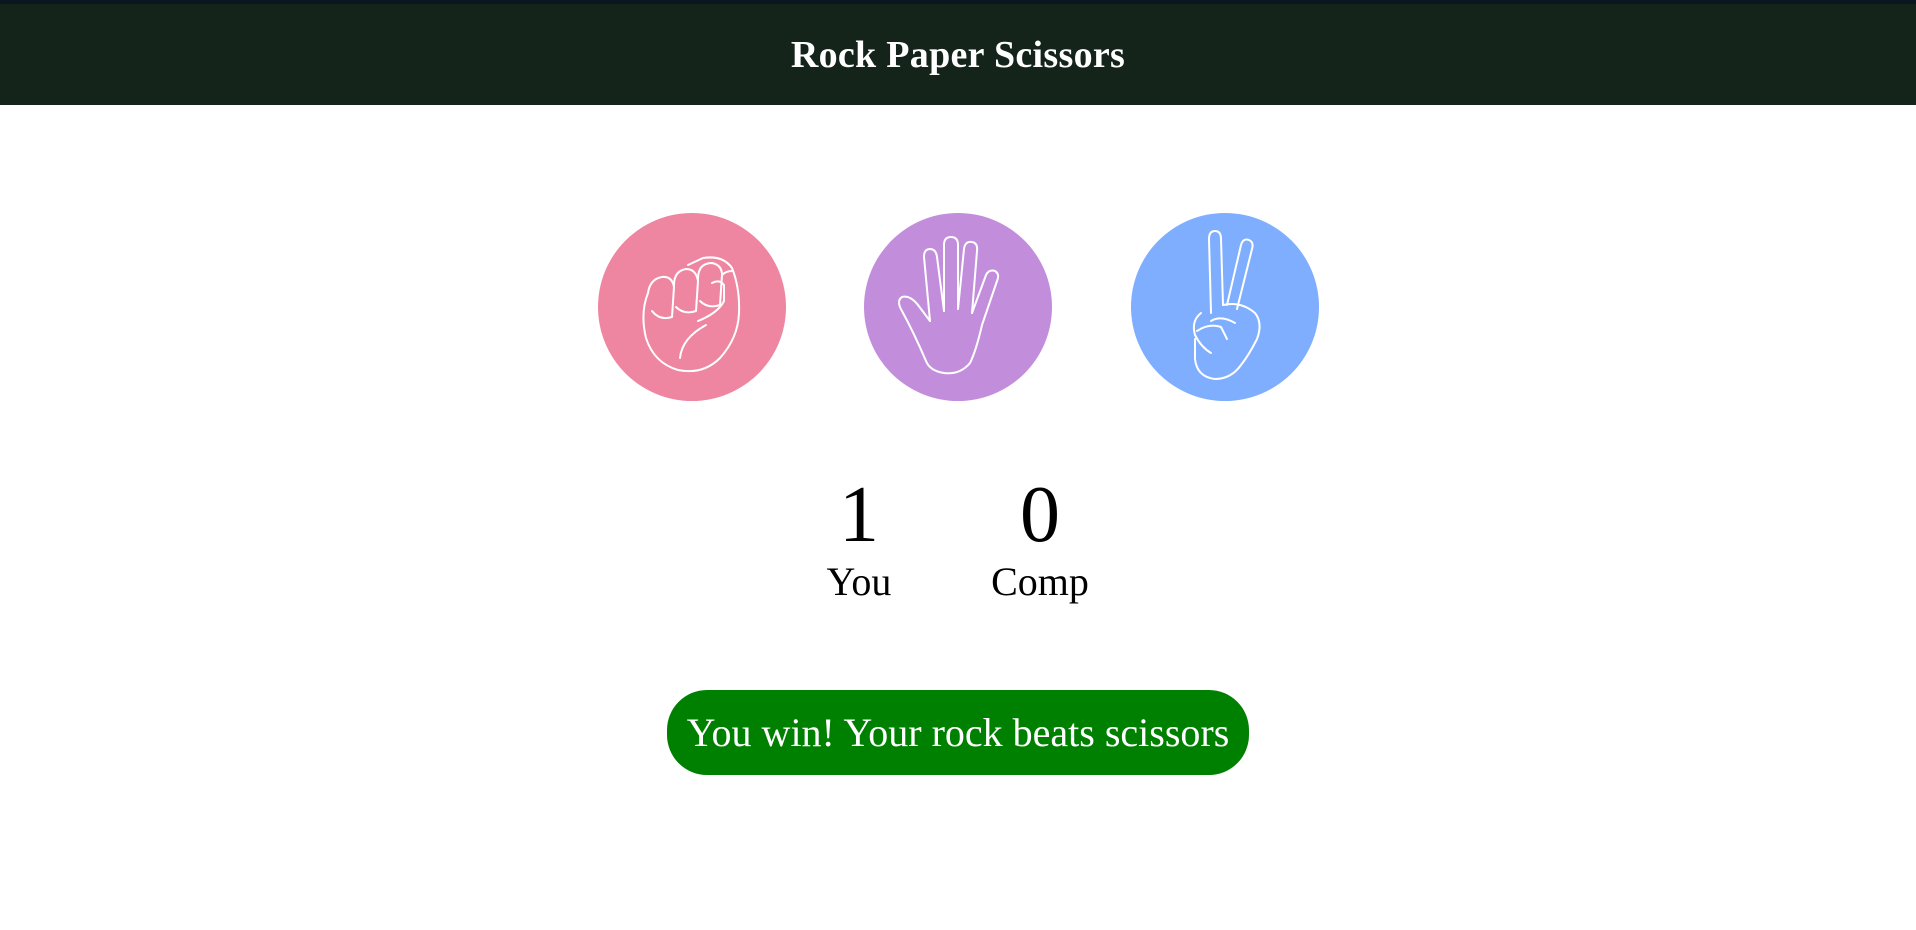  Describe the element at coordinates (1040, 581) in the screenshot. I see `computer-score-label: Comp` at that location.